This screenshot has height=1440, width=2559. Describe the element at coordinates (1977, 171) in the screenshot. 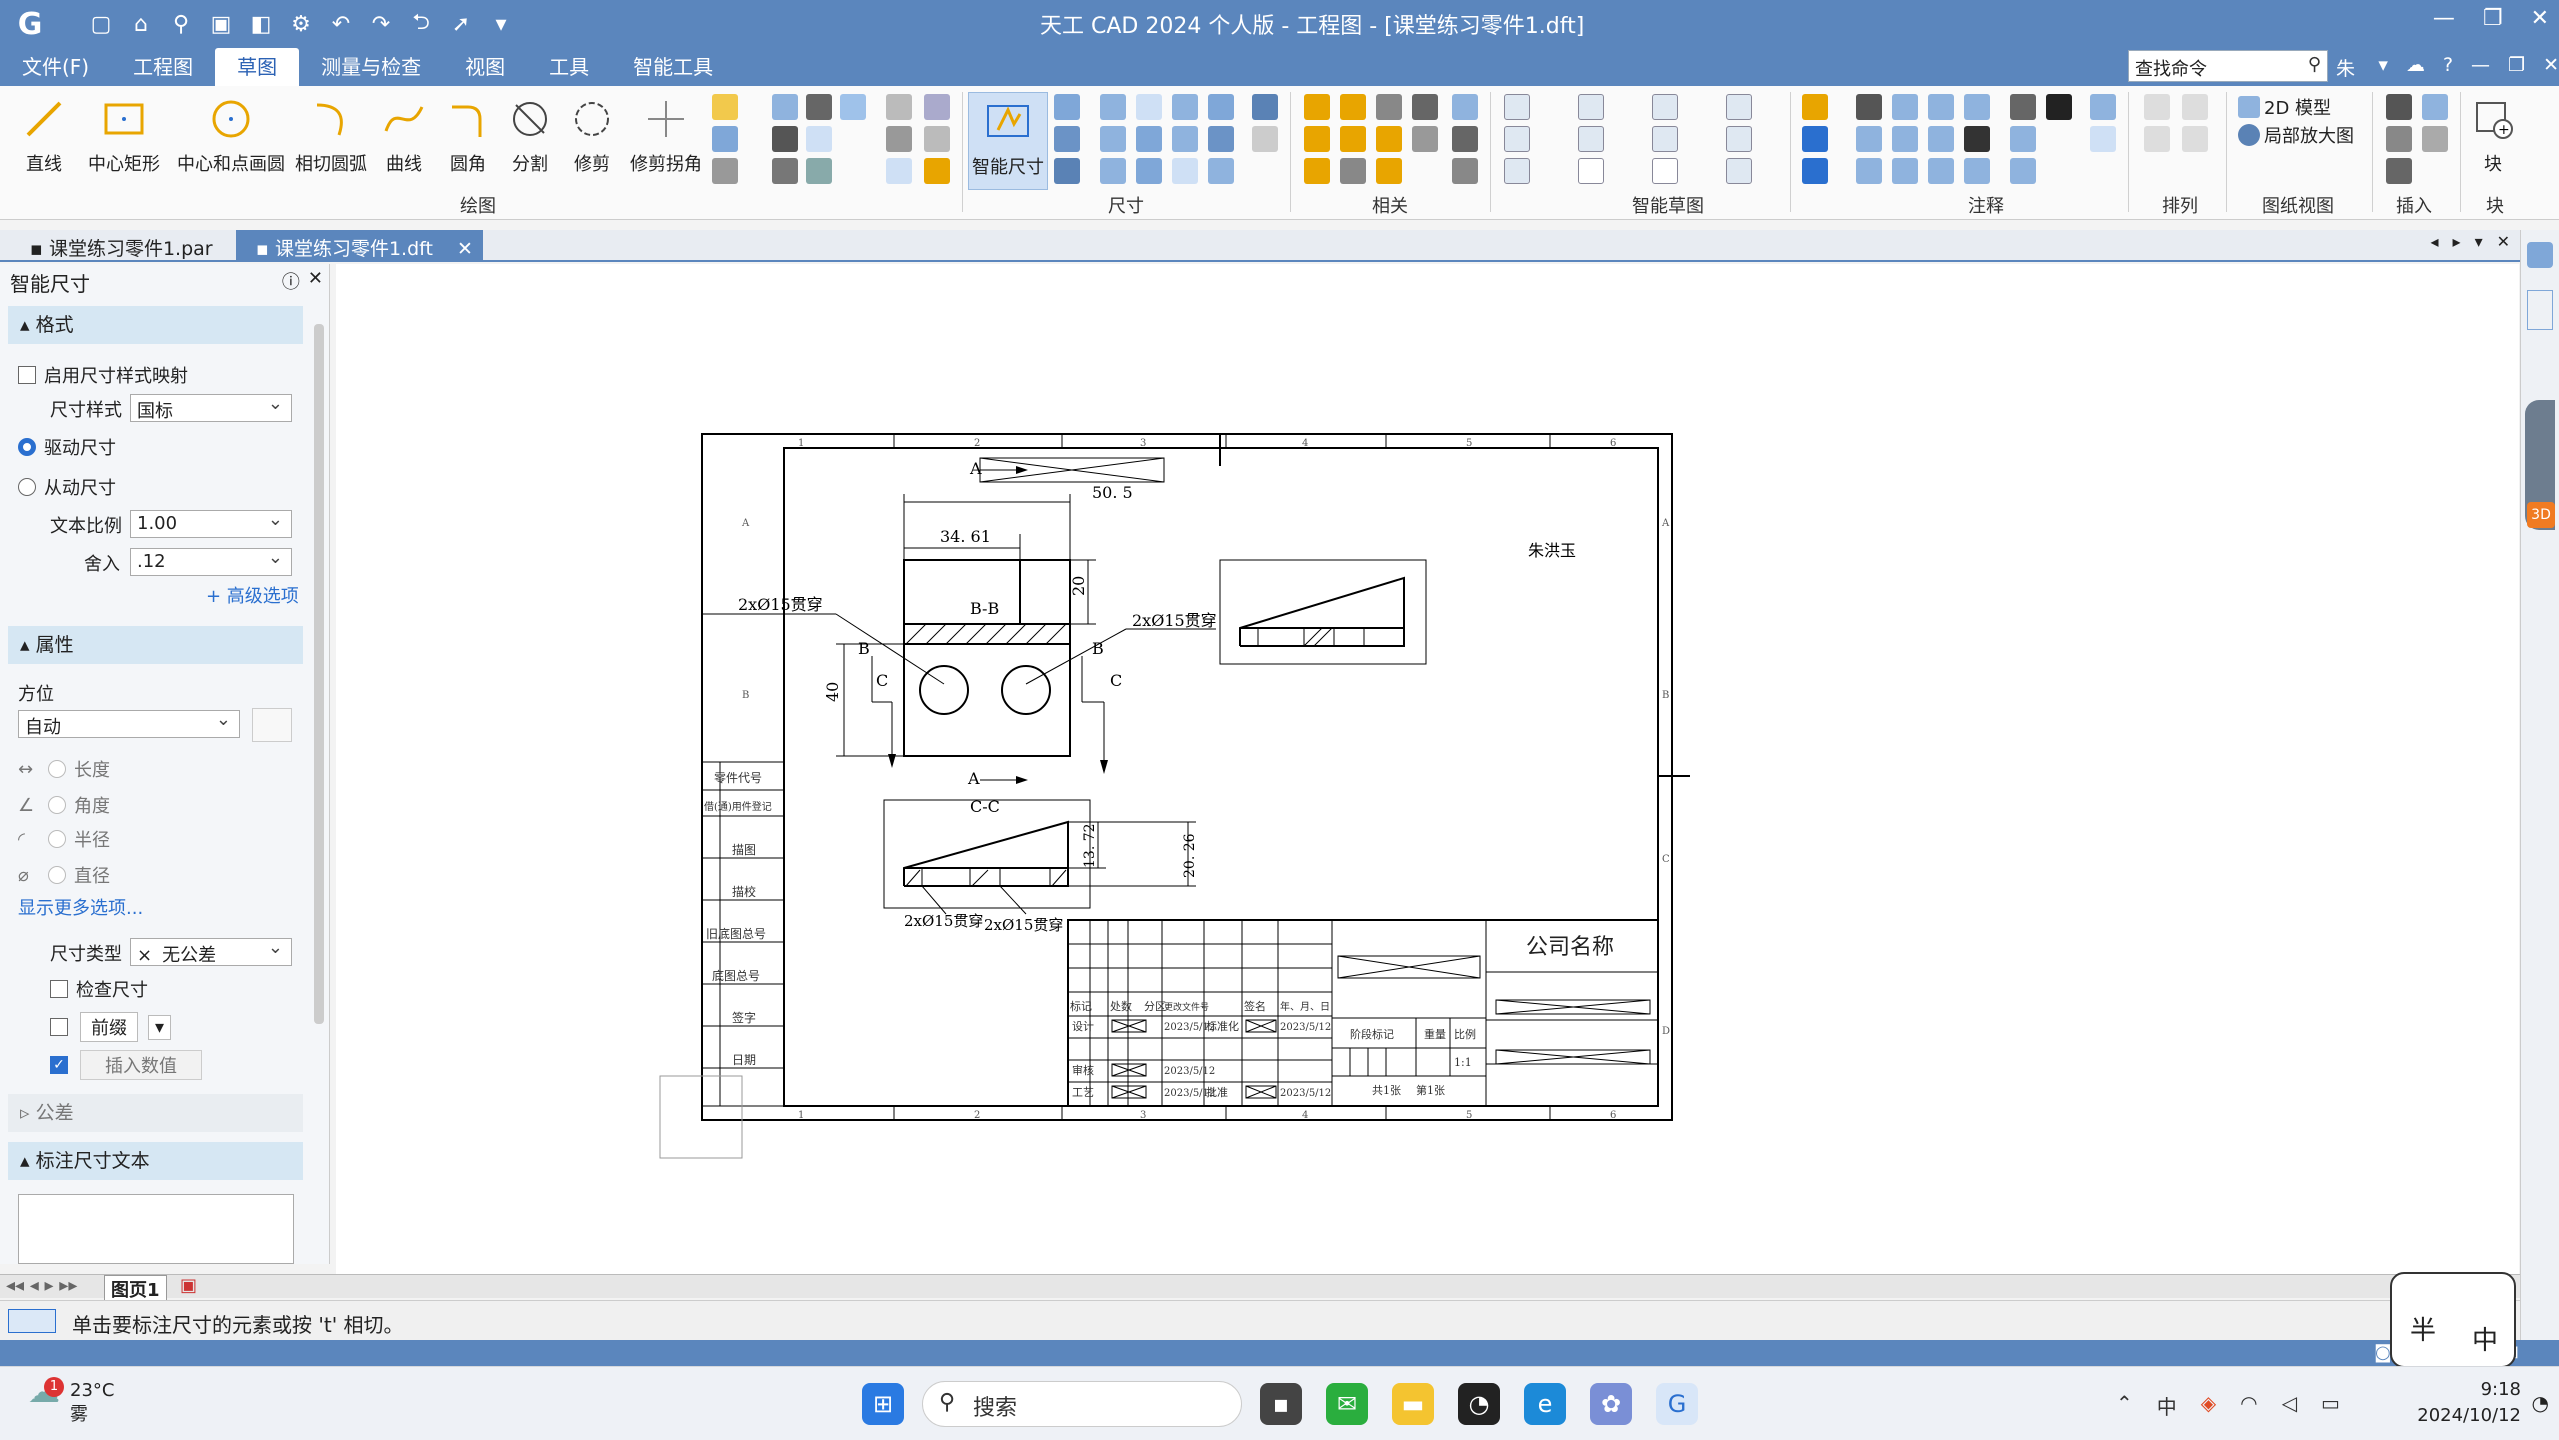

I see `symbol-icon` at that location.